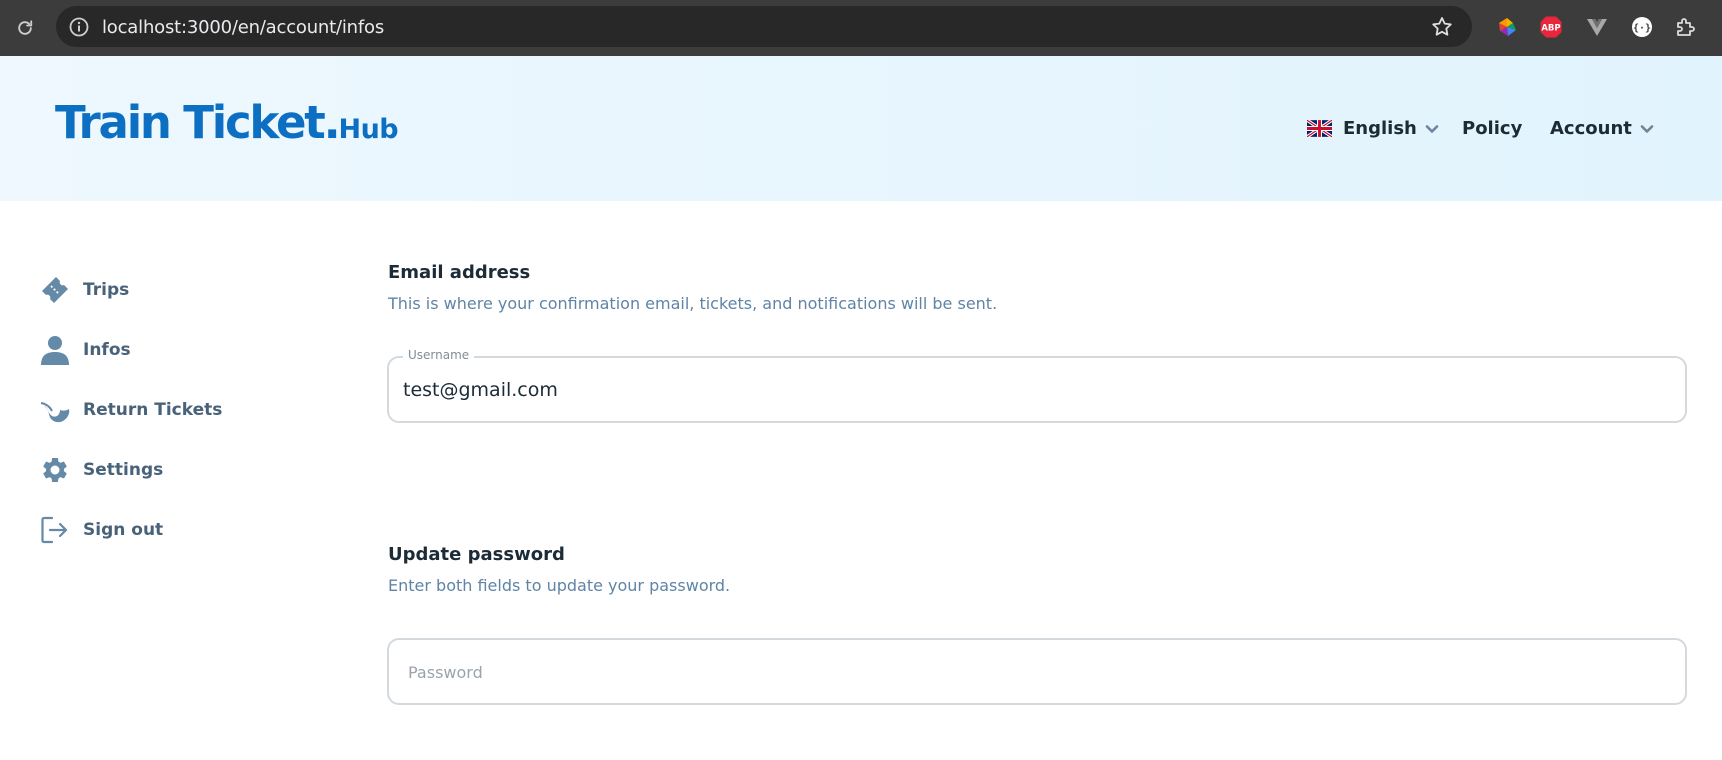 This screenshot has width=1722, height=760. What do you see at coordinates (55, 470) in the screenshot?
I see `gear-icon` at bounding box center [55, 470].